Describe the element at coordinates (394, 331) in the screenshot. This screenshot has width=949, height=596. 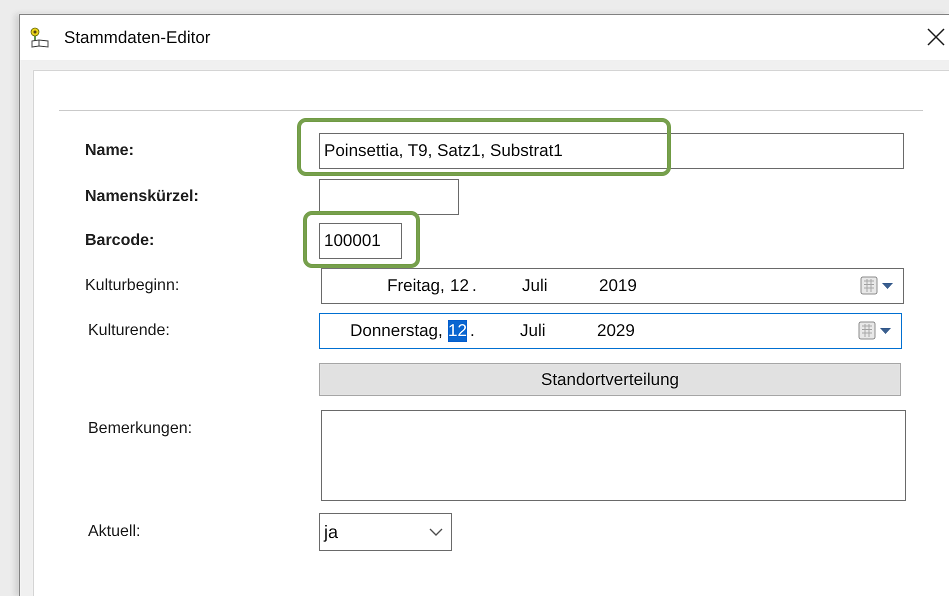
I see `date-part: Donnerstag` at that location.